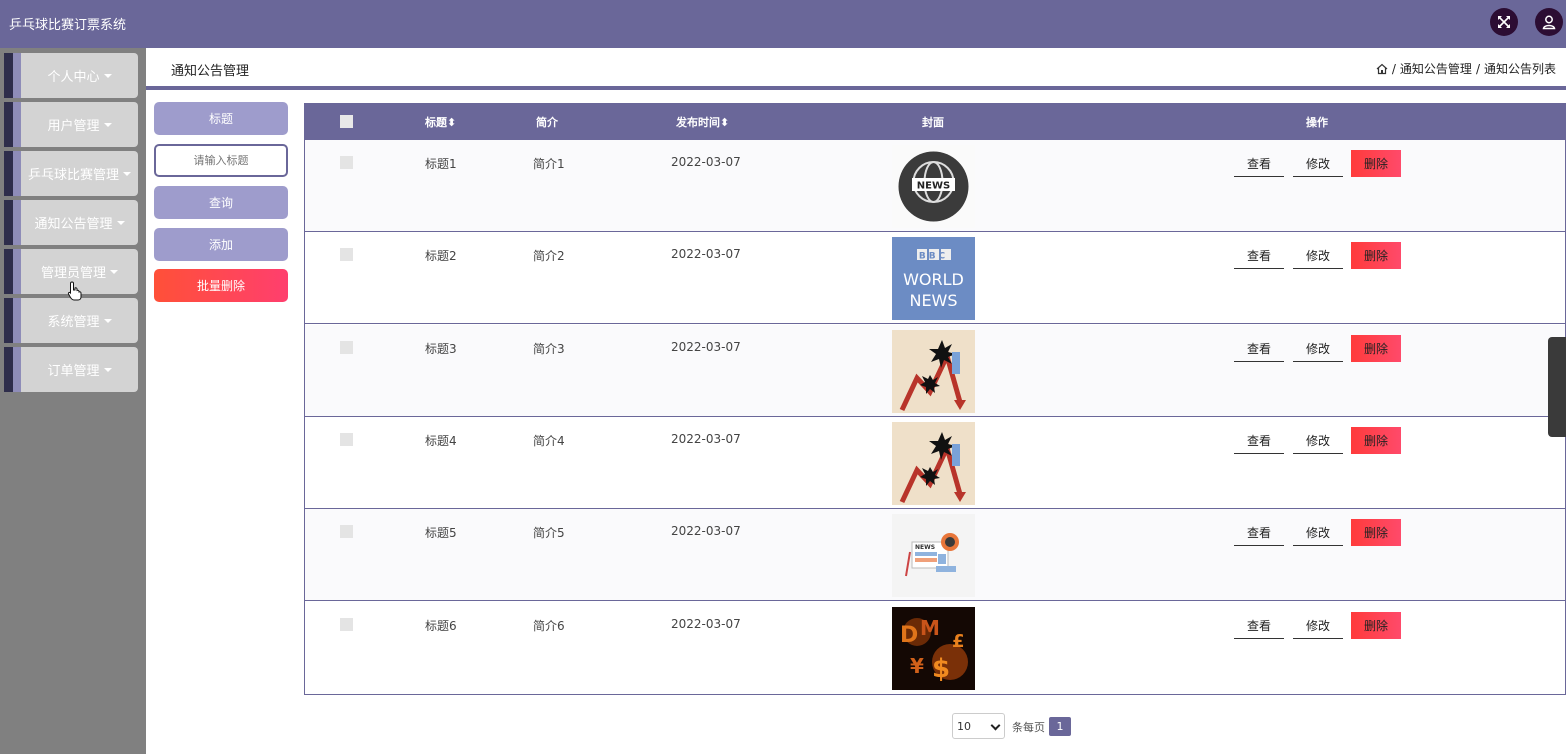  What do you see at coordinates (964, 726) in the screenshot?
I see `page-size-value: 10` at bounding box center [964, 726].